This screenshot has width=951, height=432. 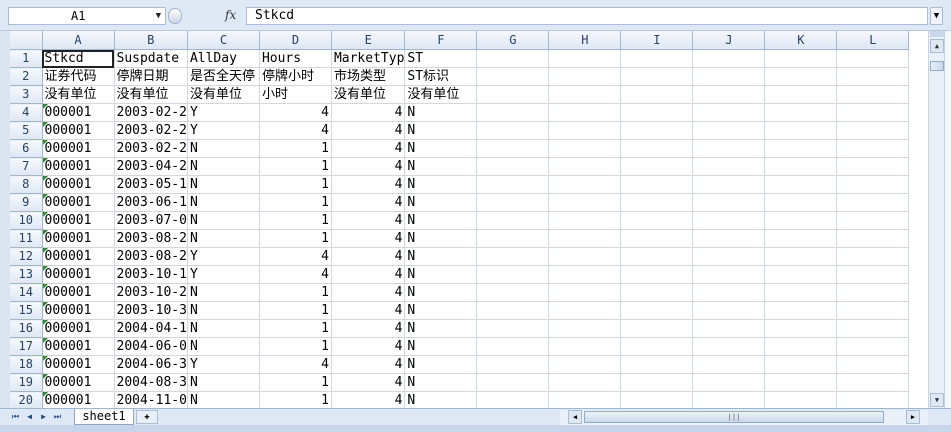 What do you see at coordinates (151, 148) in the screenshot?
I see `cell-b6: 2003-02-2` at bounding box center [151, 148].